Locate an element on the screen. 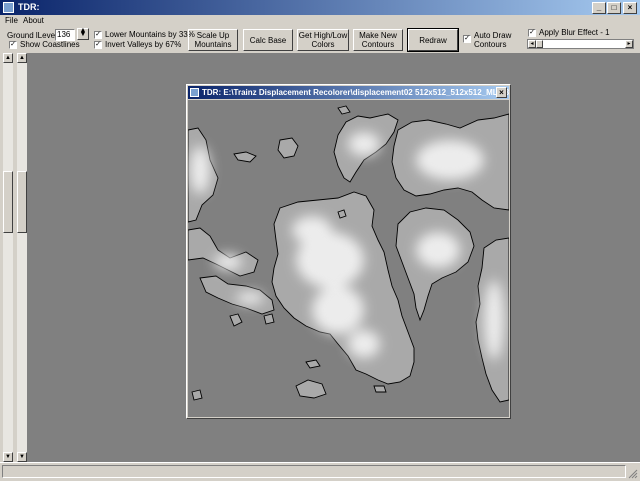 The width and height of the screenshot is (640, 481). contour-level-scrollbar: ▲ ▼ is located at coordinates (22, 257).